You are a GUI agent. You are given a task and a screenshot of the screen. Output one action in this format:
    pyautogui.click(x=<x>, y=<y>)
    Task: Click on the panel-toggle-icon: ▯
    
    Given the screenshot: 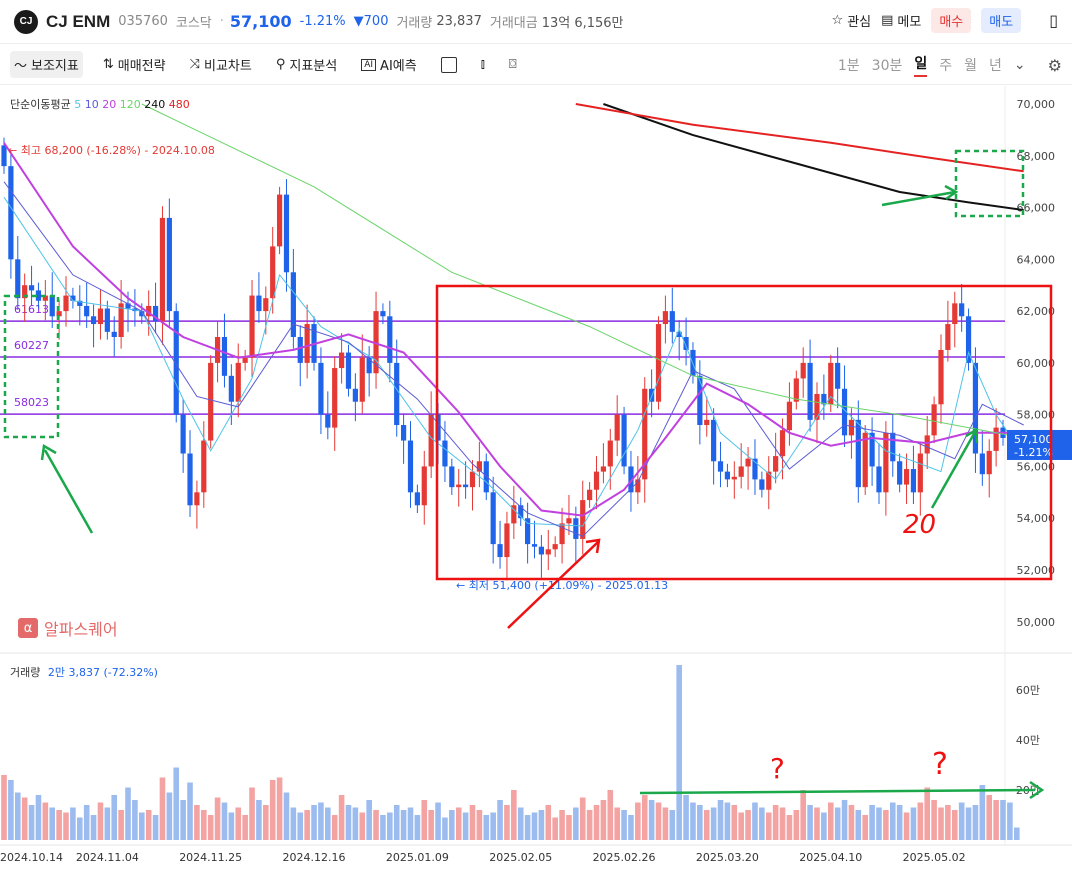 What is the action you would take?
    pyautogui.click(x=1053, y=20)
    